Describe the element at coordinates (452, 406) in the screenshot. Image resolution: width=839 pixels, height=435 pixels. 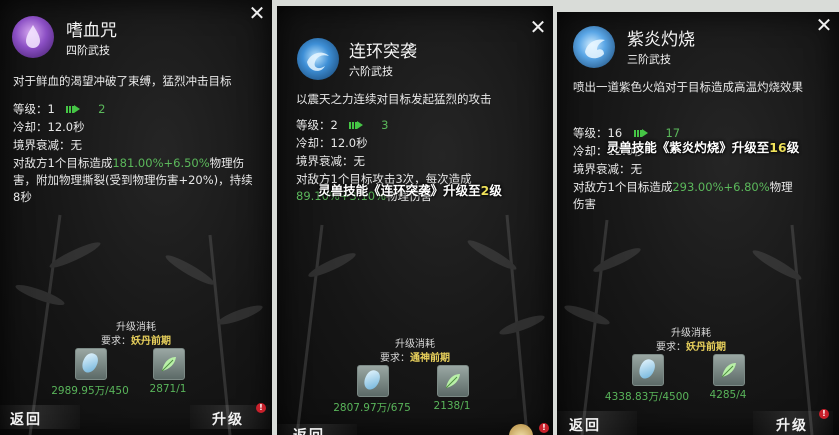
I see `item-count: 2138/1` at that location.